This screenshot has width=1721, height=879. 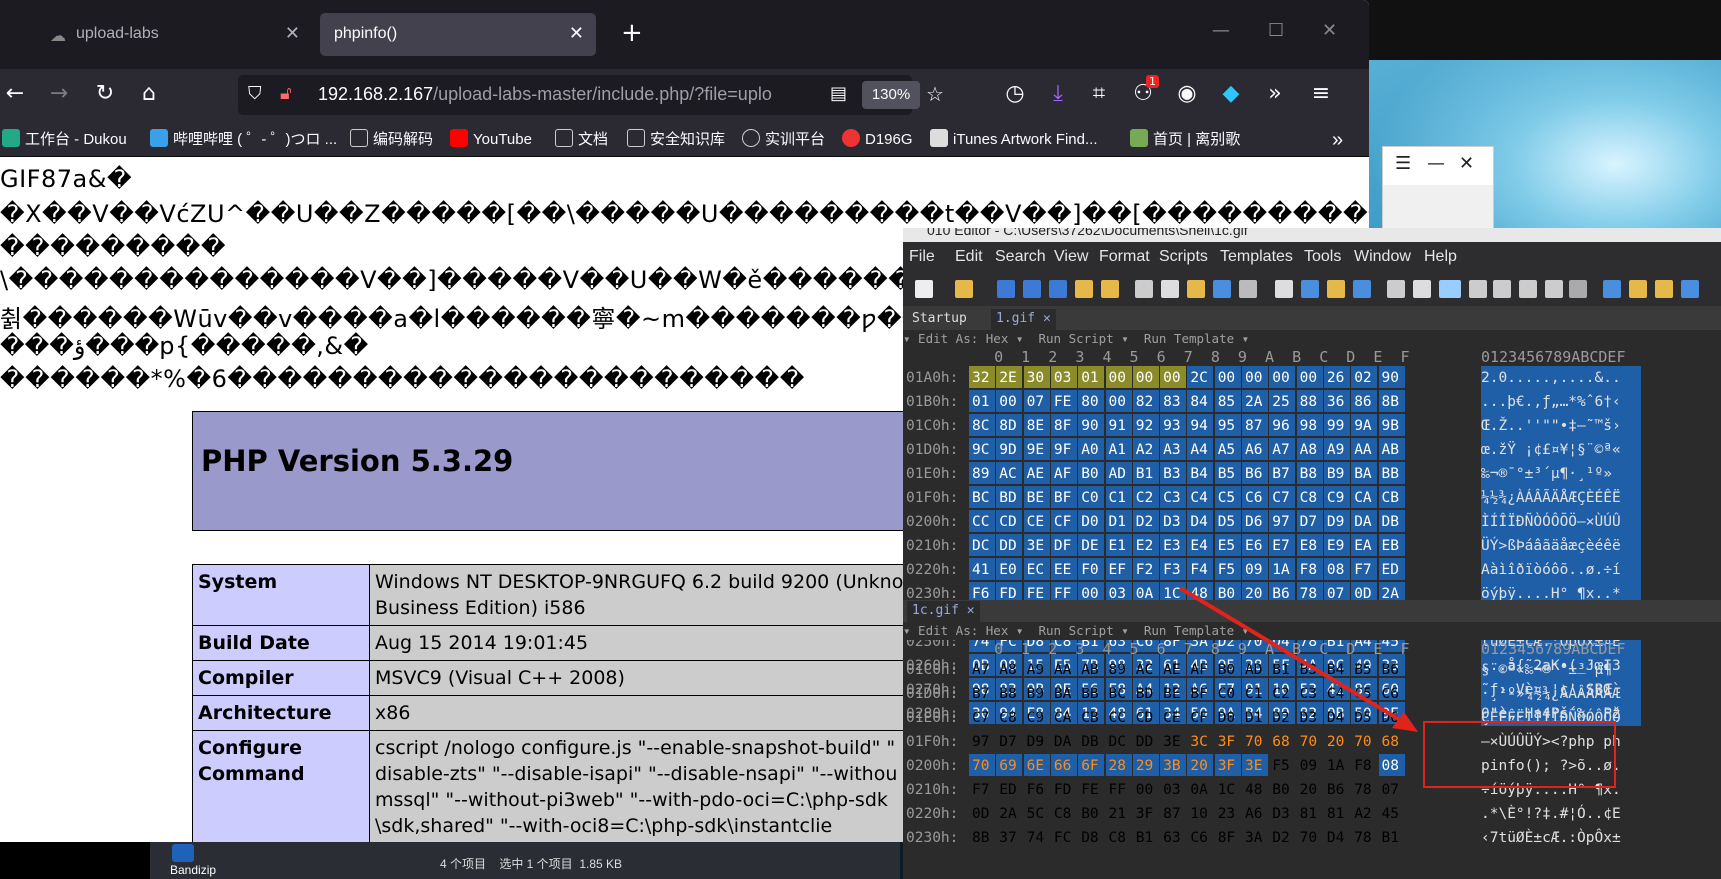 What do you see at coordinates (982, 497) in the screenshot?
I see `hex-byte: BC` at bounding box center [982, 497].